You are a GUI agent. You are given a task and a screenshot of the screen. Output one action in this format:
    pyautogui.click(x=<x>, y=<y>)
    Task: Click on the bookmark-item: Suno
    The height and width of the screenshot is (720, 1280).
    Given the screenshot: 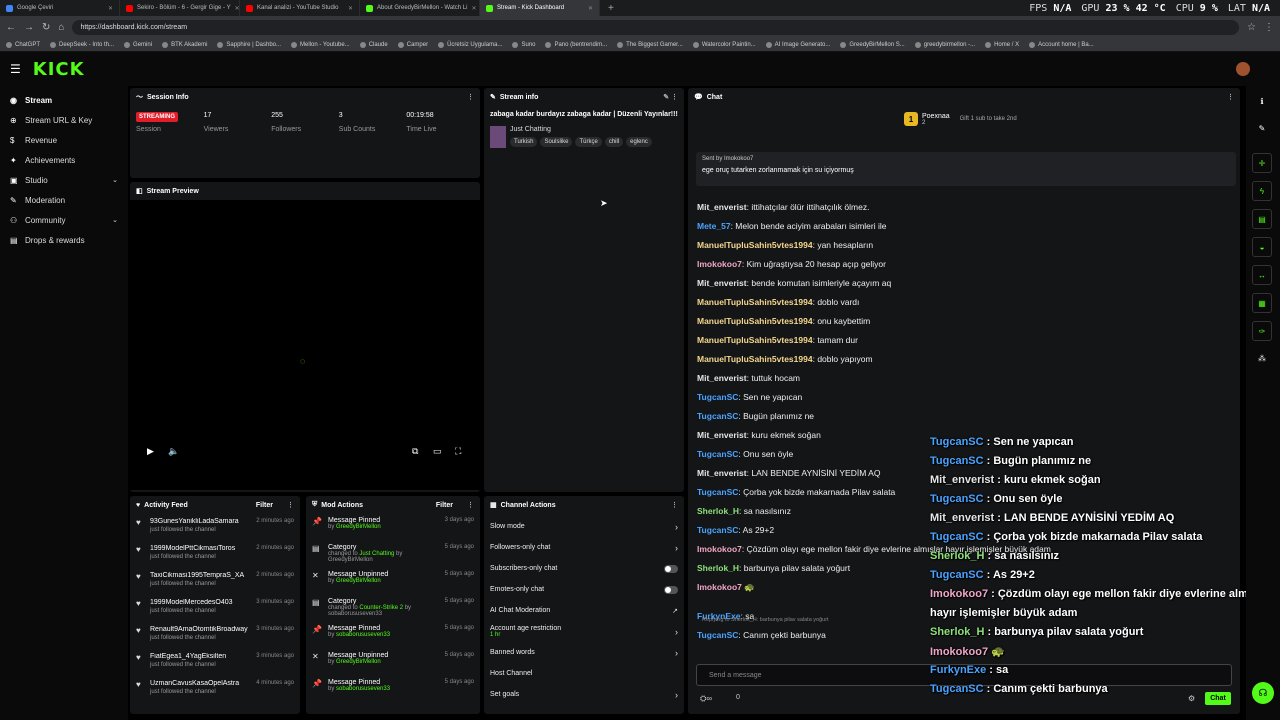 What is the action you would take?
    pyautogui.click(x=523, y=44)
    